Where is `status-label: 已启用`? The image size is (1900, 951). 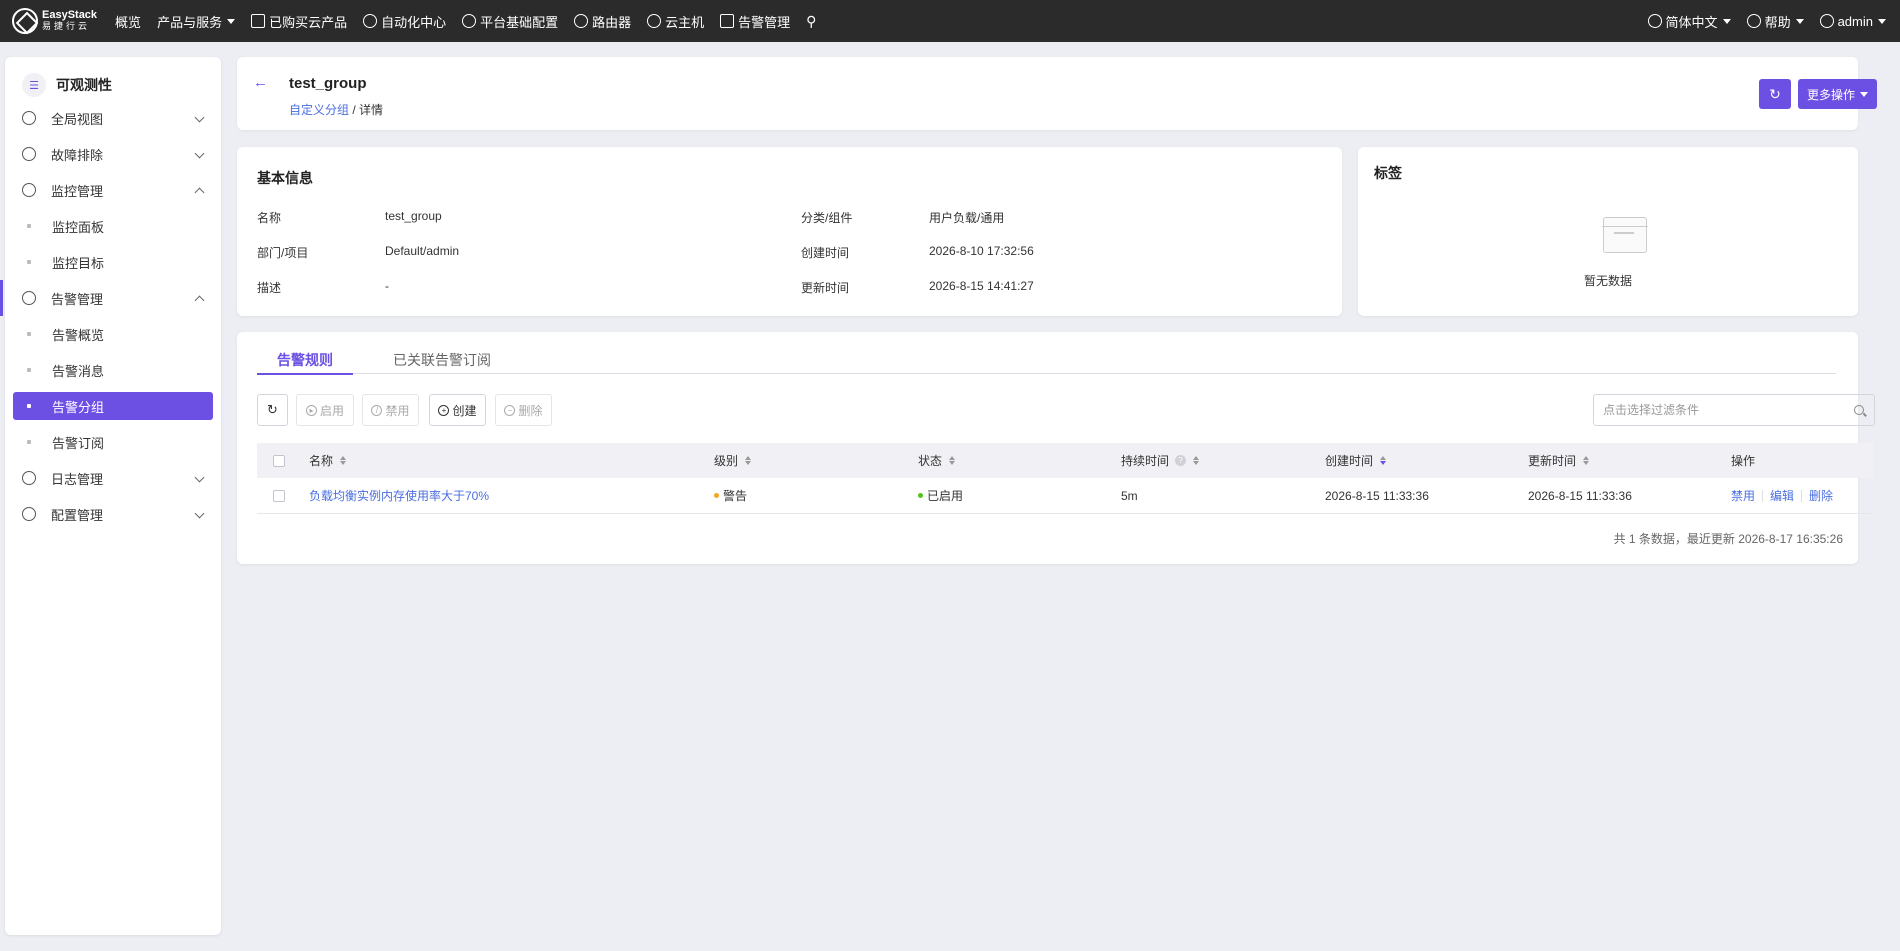
status-label: 已启用 is located at coordinates (945, 496).